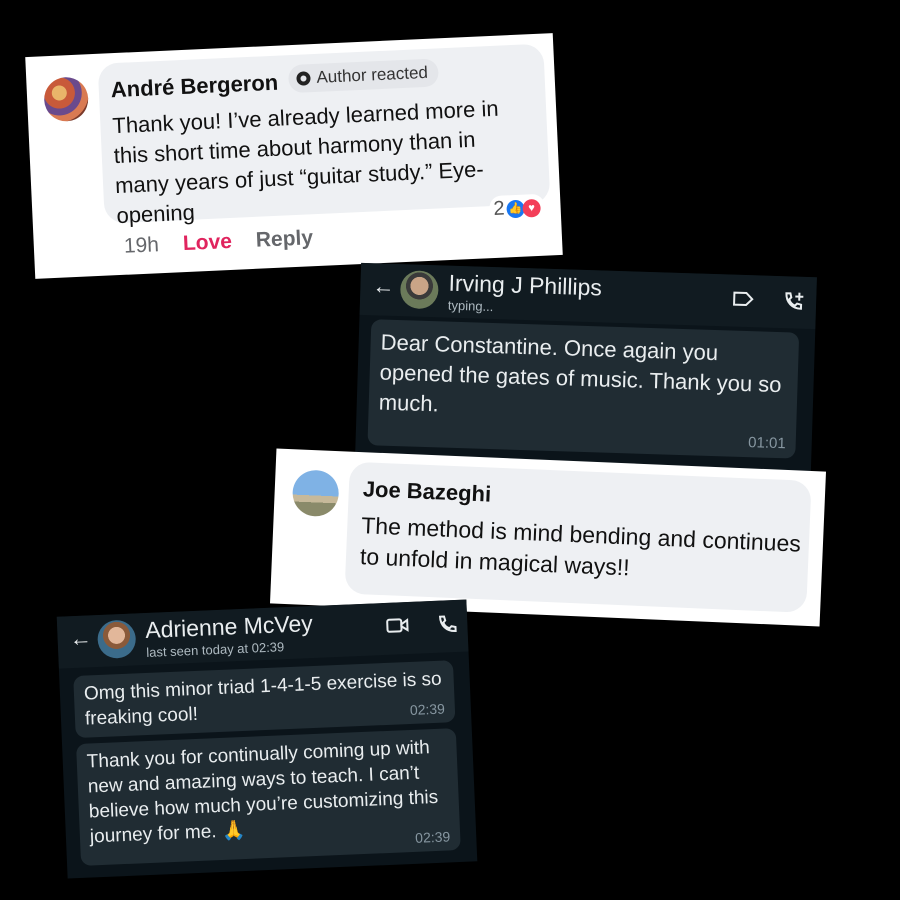 This screenshot has height=900, width=900. Describe the element at coordinates (499, 208) in the screenshot. I see `reaction-count: 2` at that location.